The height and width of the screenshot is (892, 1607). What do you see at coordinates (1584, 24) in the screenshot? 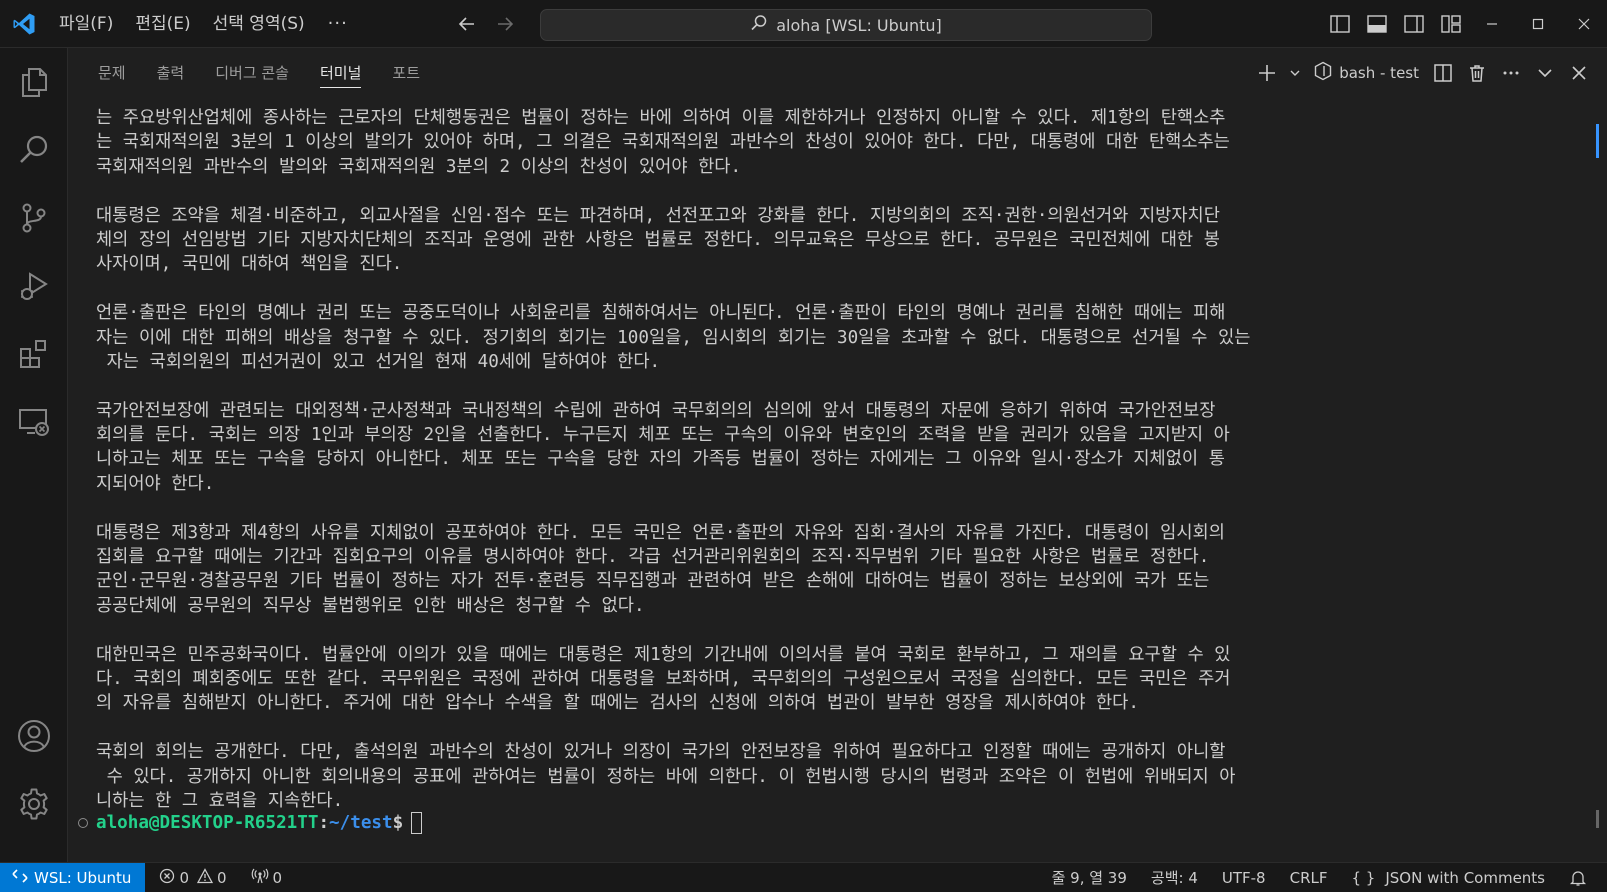
I see `close-window-icon` at bounding box center [1584, 24].